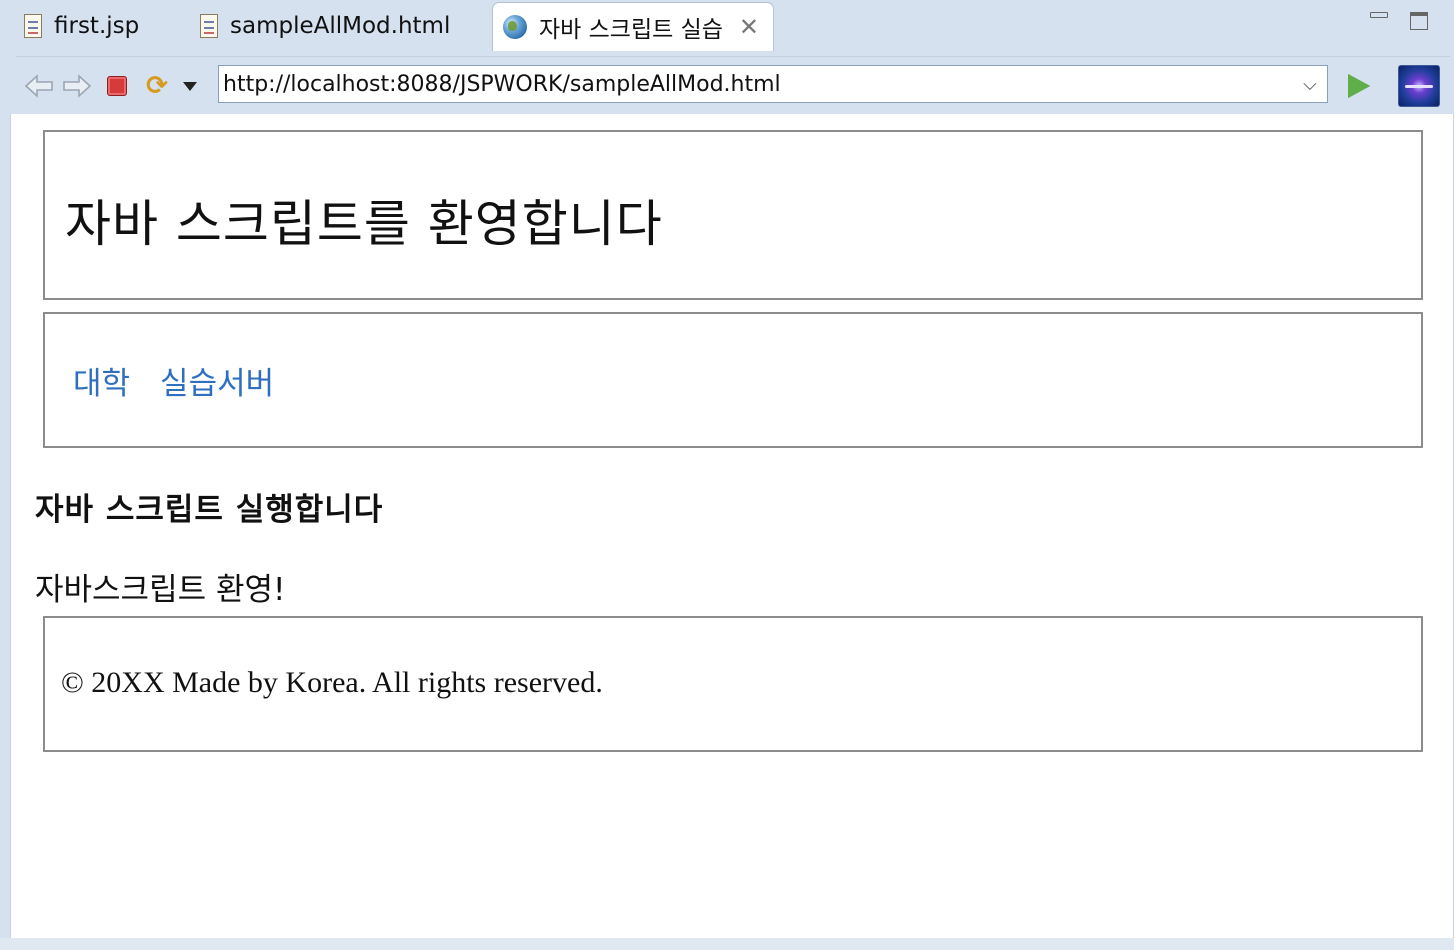 Image resolution: width=1454 pixels, height=950 pixels. Describe the element at coordinates (160, 590) in the screenshot. I see `welcome-text: 자바스크립트 환영!` at that location.